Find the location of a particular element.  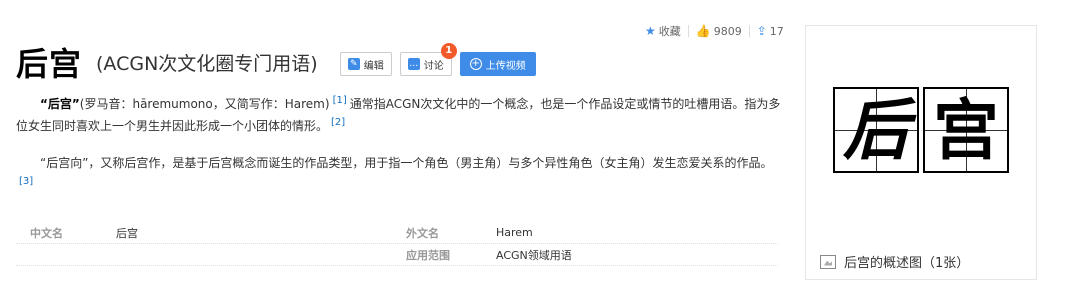

character-cell: 后 is located at coordinates (876, 130).